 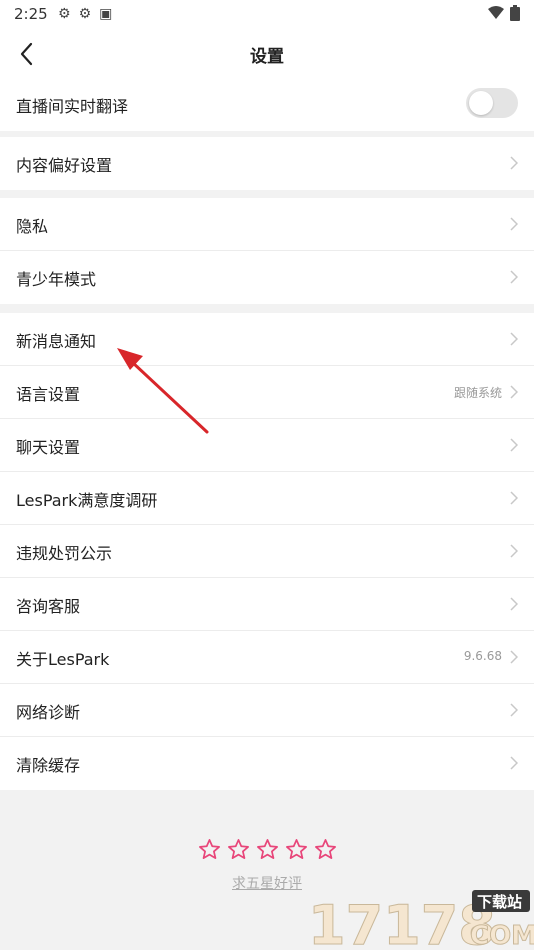 I want to click on row-label: 新消息通知, so click(x=56, y=341).